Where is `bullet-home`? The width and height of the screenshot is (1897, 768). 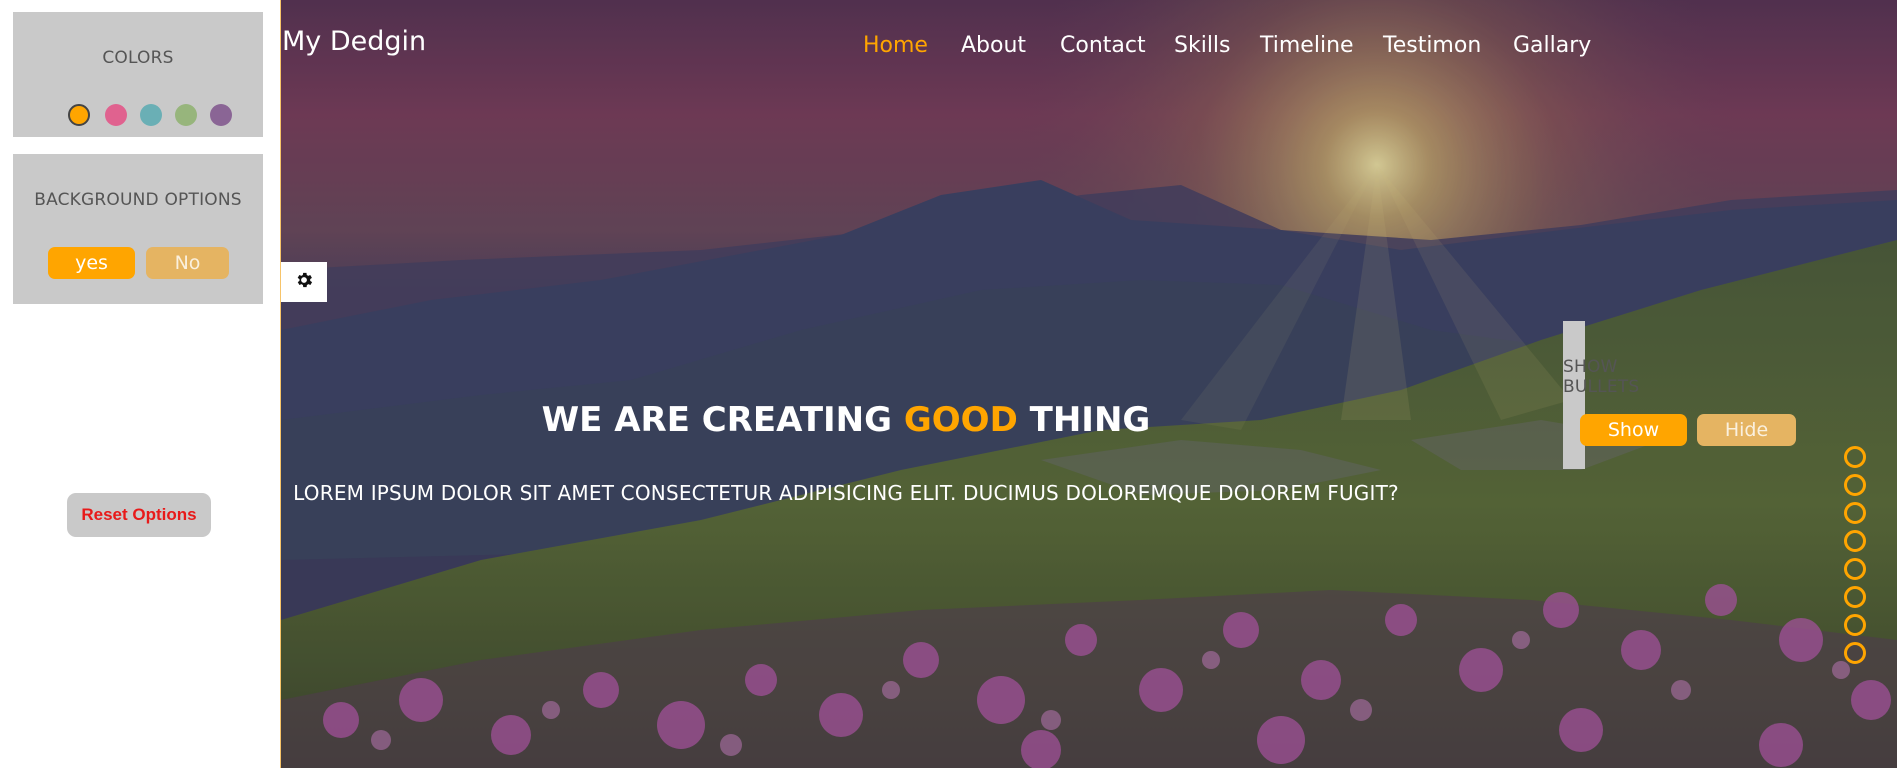 bullet-home is located at coordinates (1855, 457).